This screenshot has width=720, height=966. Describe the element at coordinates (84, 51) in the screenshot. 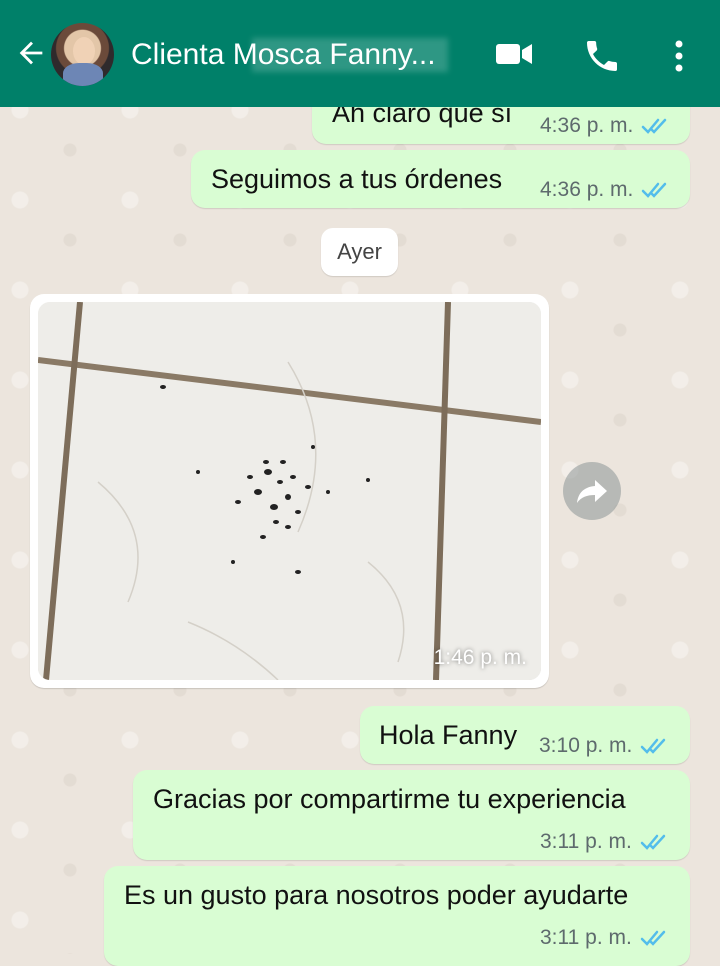

I see `avatar-face` at that location.